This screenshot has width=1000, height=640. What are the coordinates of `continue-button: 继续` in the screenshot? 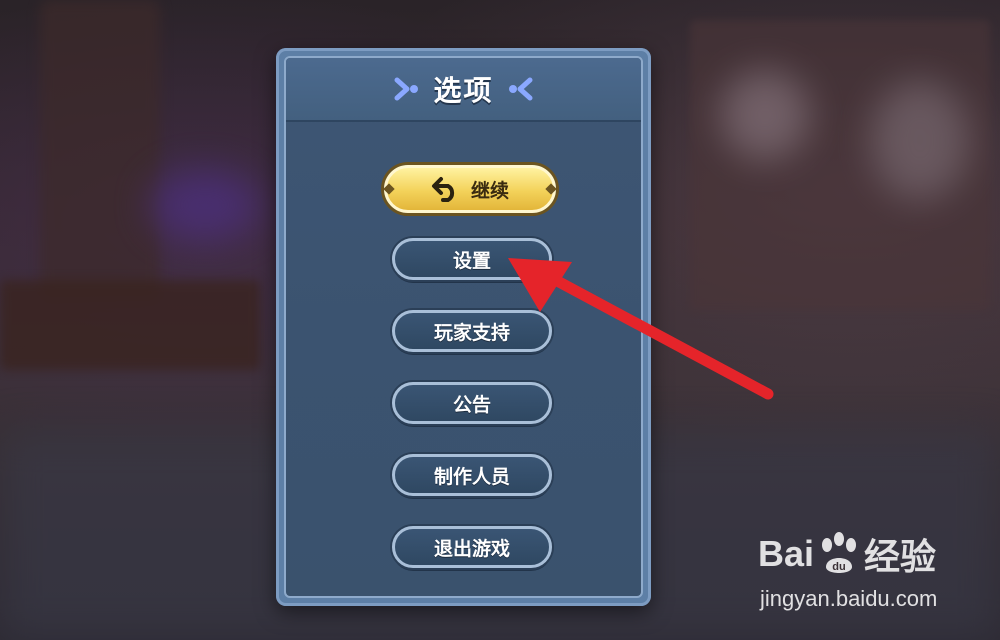 It's located at (470, 189).